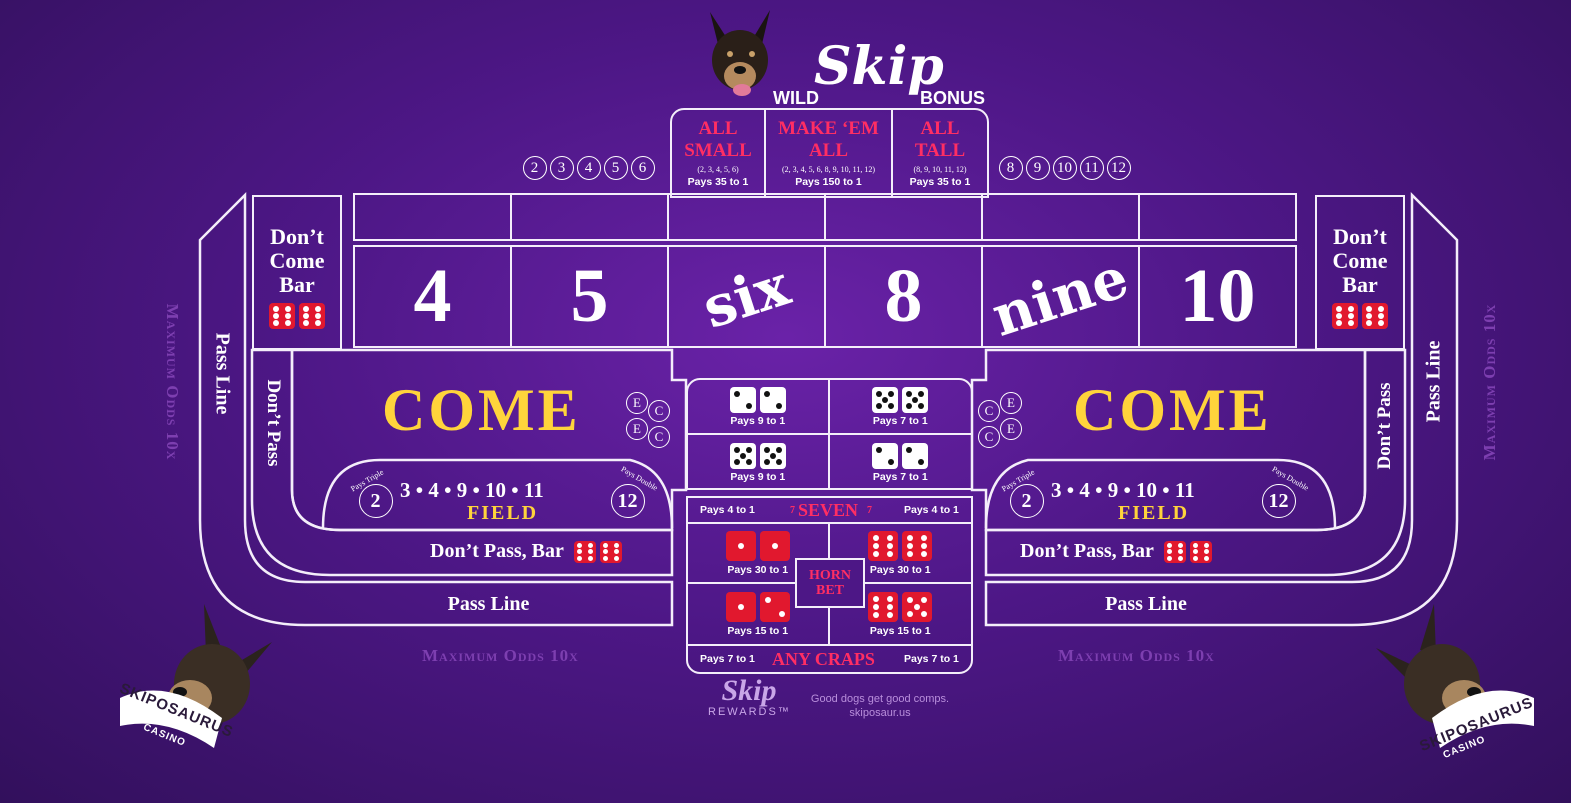 The height and width of the screenshot is (803, 1571). What do you see at coordinates (642, 168) in the screenshot?
I see `small-num-circle: 6` at bounding box center [642, 168].